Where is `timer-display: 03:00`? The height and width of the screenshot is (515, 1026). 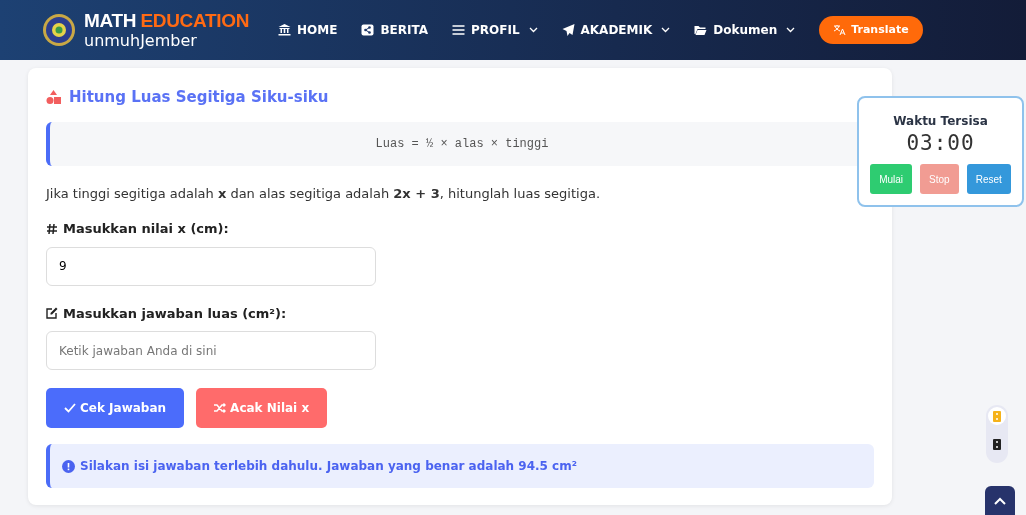 timer-display: 03:00 is located at coordinates (940, 143).